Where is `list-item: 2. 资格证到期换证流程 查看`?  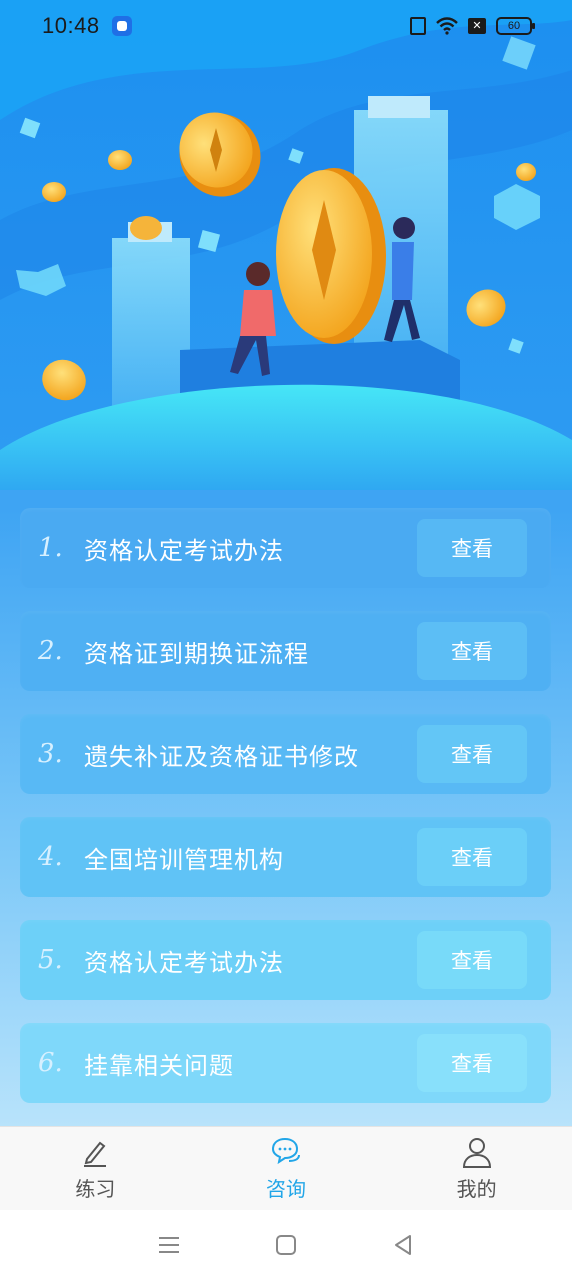
list-item: 2. 资格证到期换证流程 查看 is located at coordinates (285, 651).